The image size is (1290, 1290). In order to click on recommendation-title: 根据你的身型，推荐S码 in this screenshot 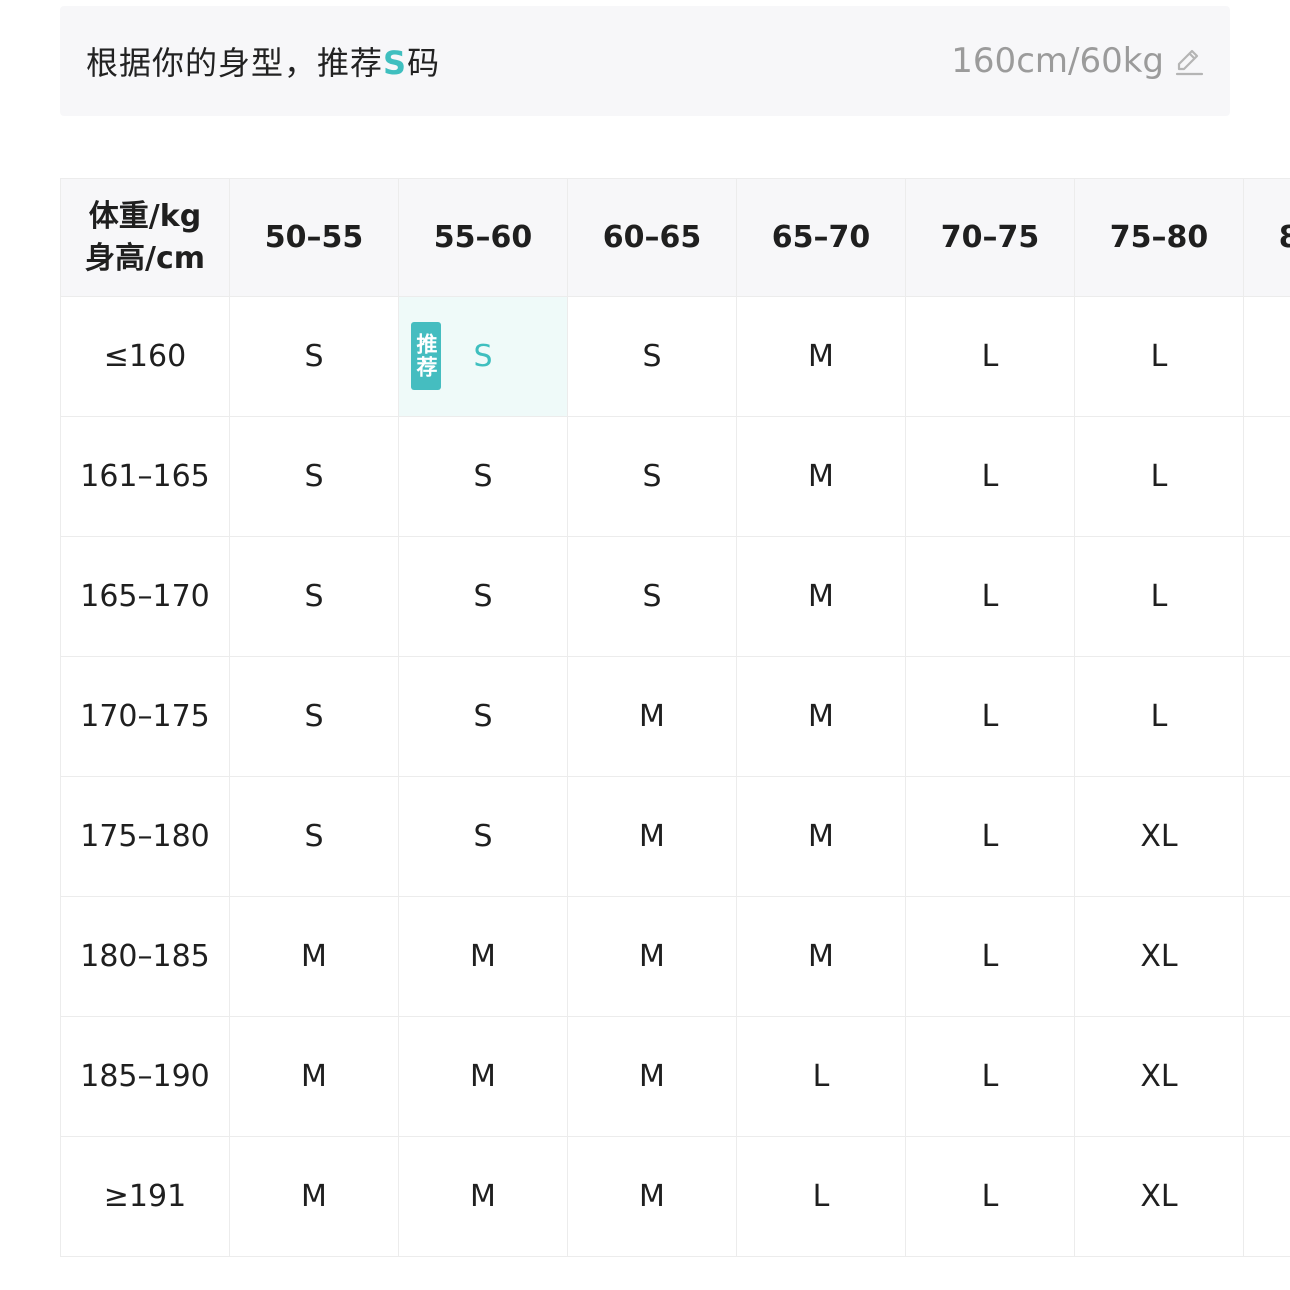, I will do `click(263, 61)`.